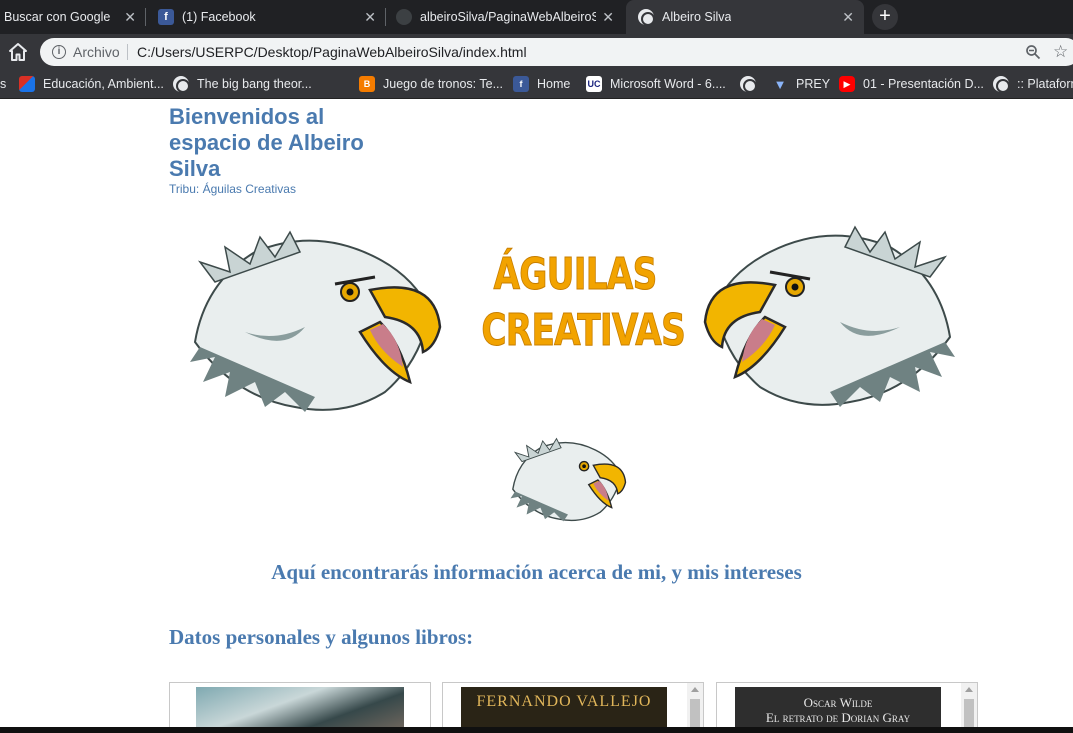  I want to click on book-card: FERNANDO VALLEJO, so click(573, 707).